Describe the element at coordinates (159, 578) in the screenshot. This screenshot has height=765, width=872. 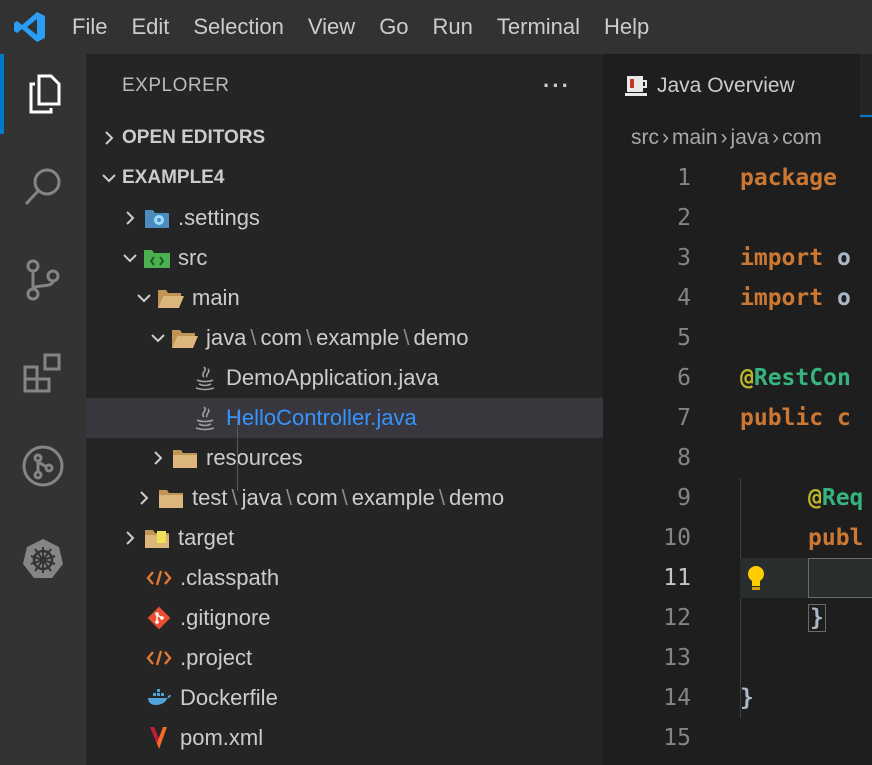
I see `xml-file-icon` at that location.